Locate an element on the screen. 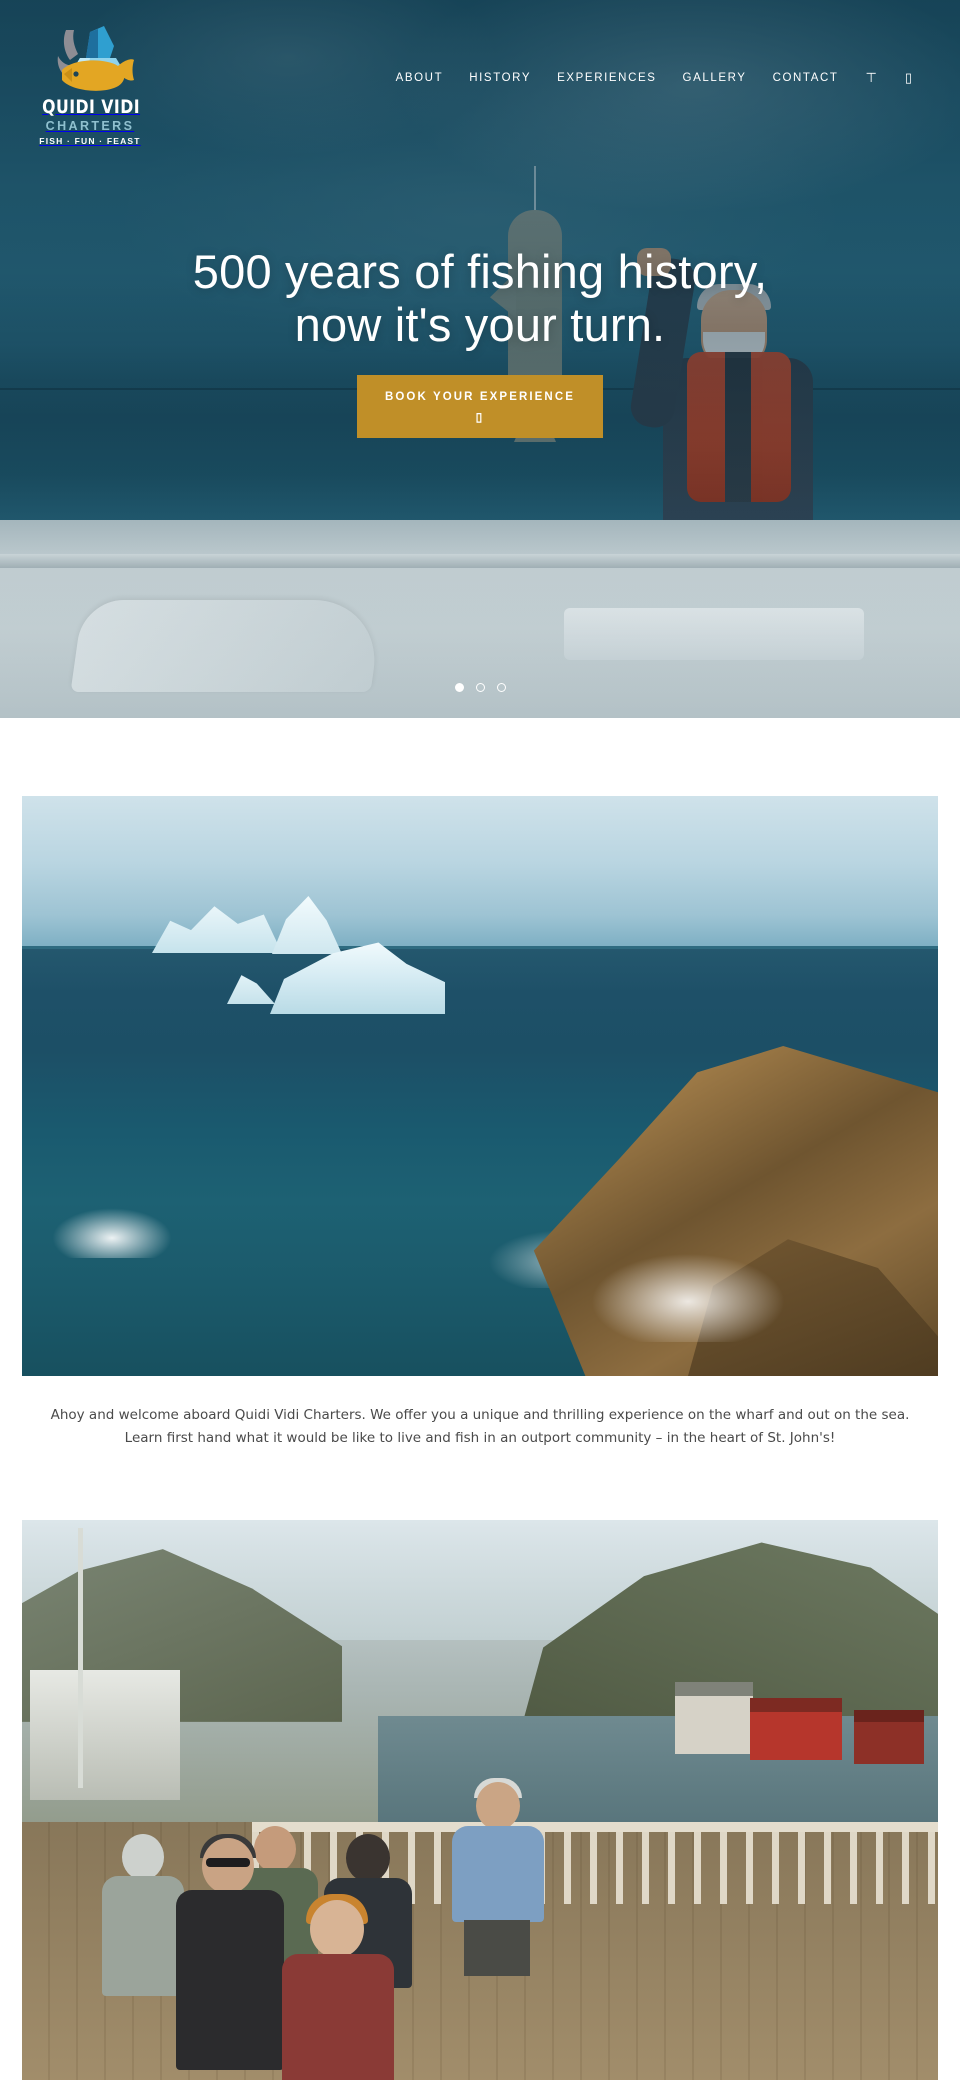 The image size is (960, 2080). hero-headline-line-2: now it's your turn. is located at coordinates (480, 324).